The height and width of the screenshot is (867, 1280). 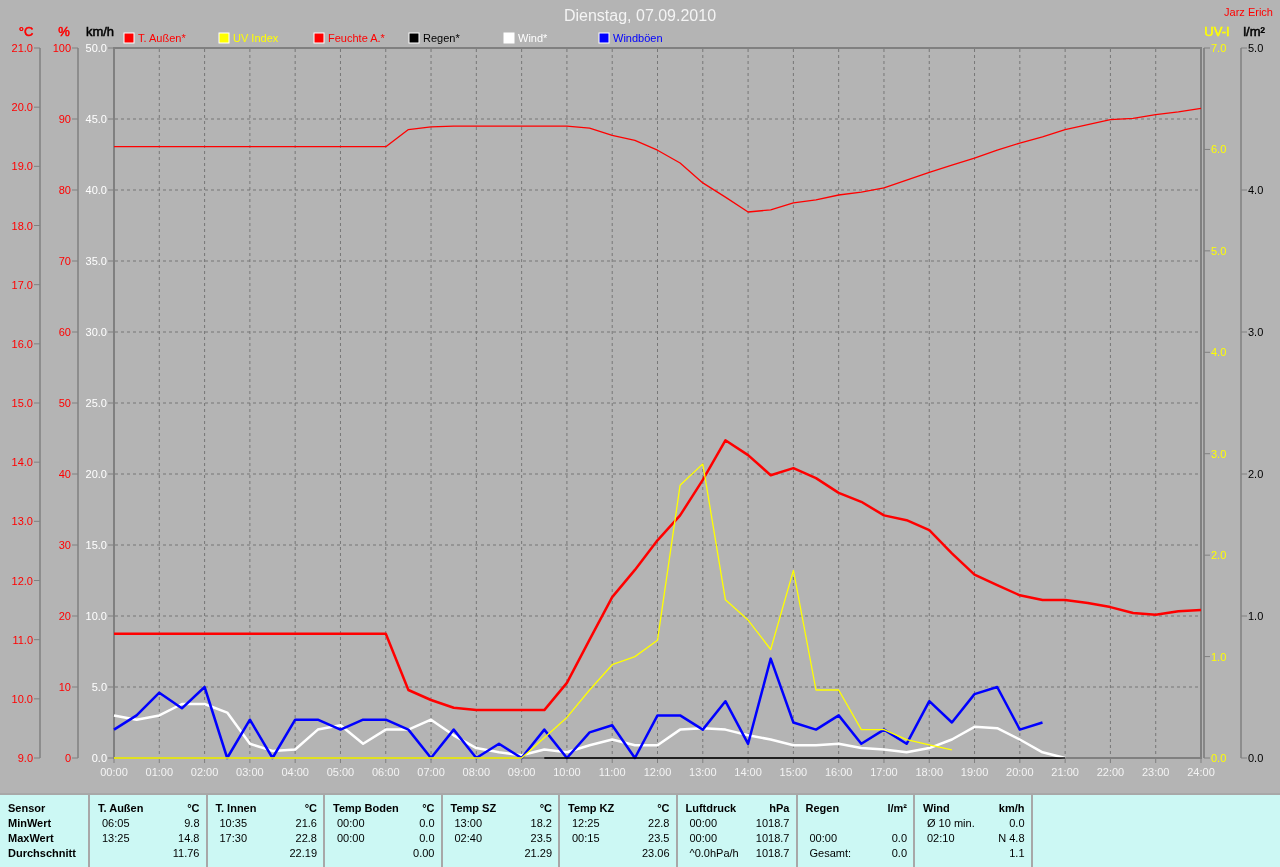 What do you see at coordinates (162, 38) in the screenshot?
I see `legend-label: T. Außen*` at bounding box center [162, 38].